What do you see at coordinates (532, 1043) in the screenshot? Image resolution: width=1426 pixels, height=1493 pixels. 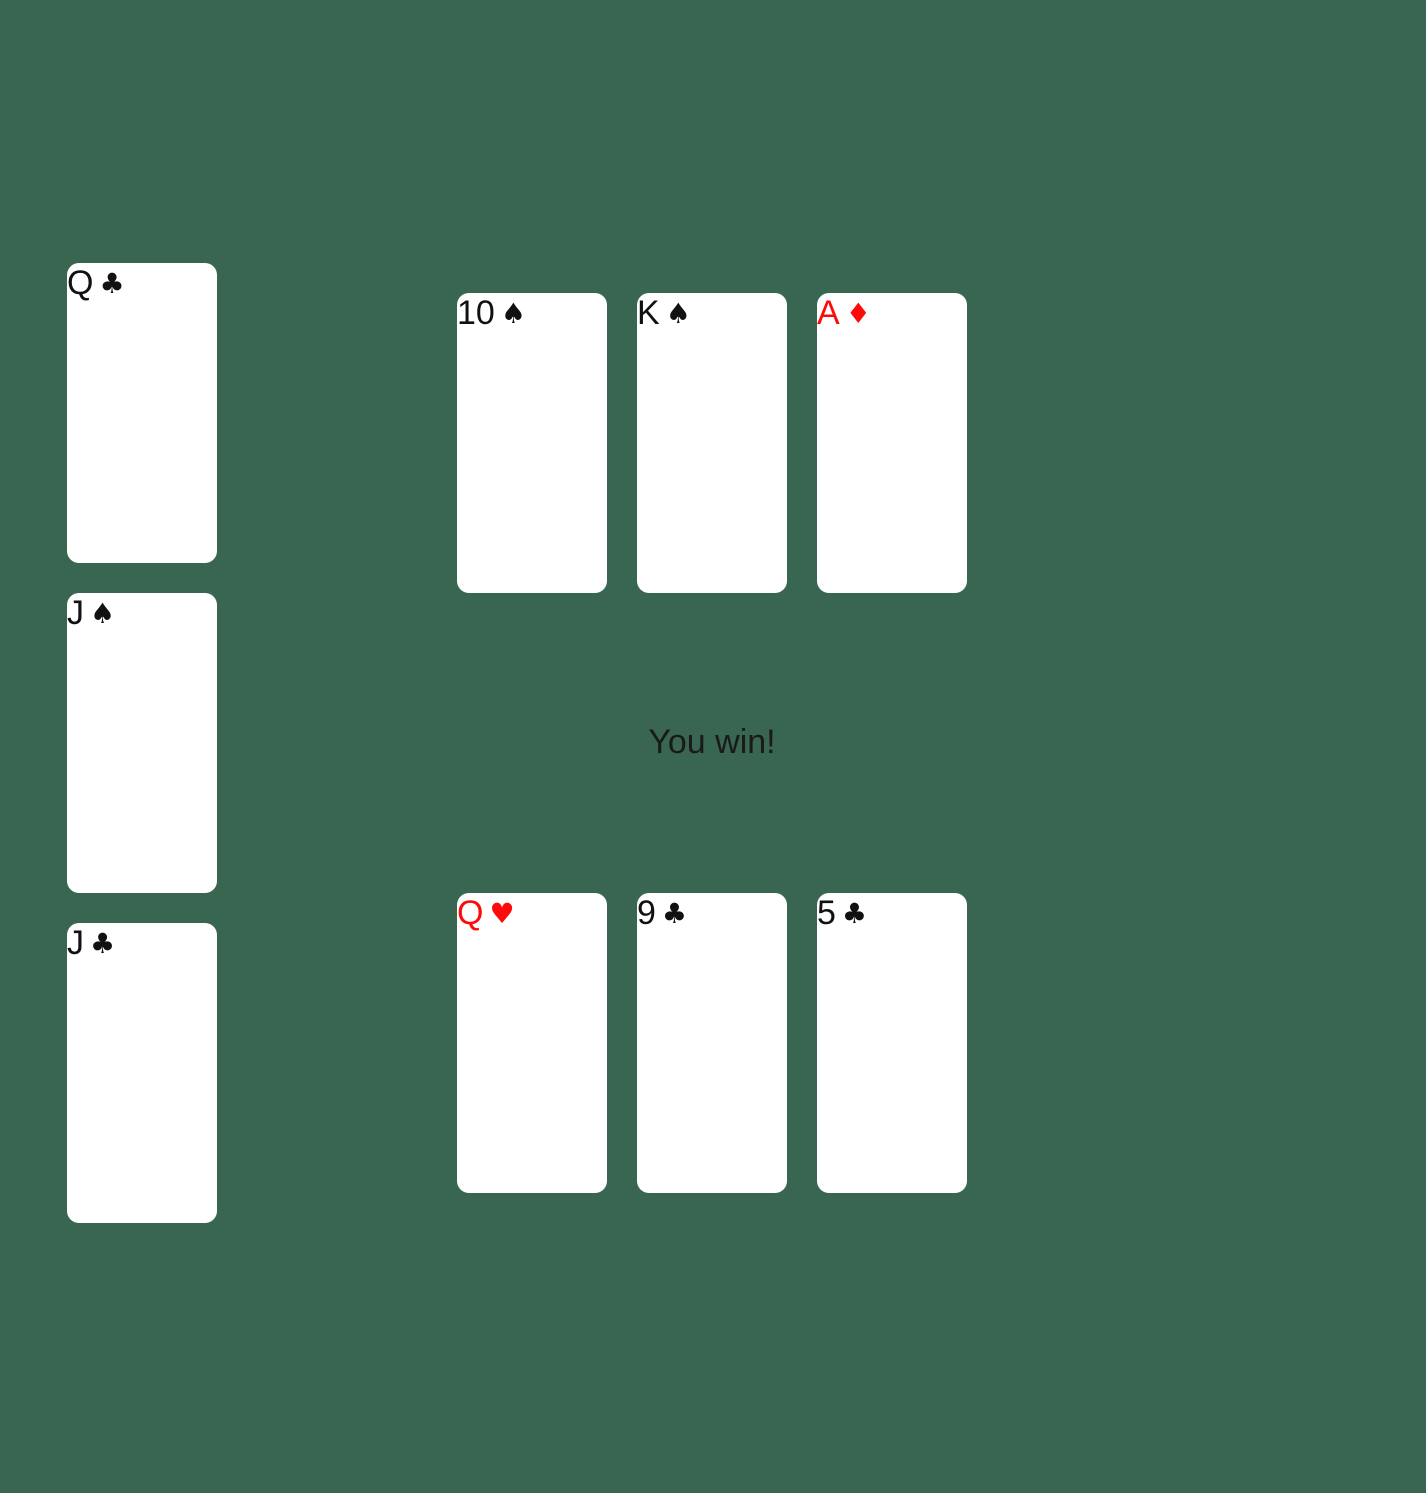 I see `bottom-card-1: Q ♥` at bounding box center [532, 1043].